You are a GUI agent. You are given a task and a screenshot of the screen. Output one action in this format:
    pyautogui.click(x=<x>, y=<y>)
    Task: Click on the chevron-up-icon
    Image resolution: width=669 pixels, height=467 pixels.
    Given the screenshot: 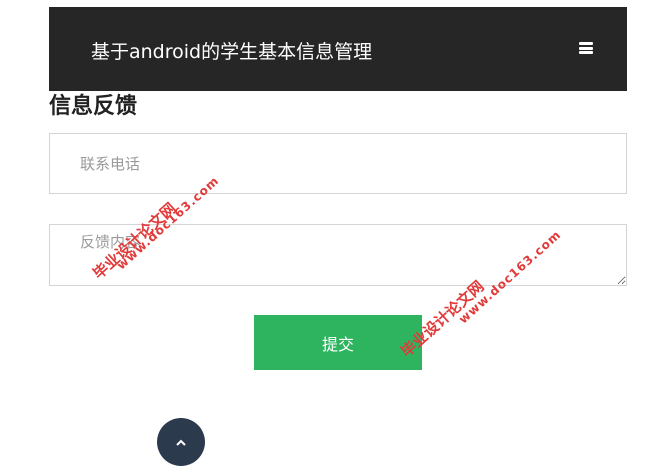 What is the action you would take?
    pyautogui.click(x=181, y=442)
    